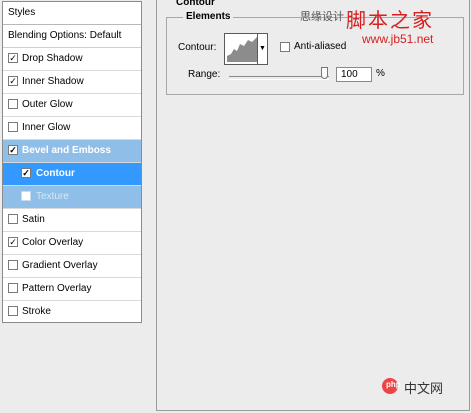 The image size is (471, 413). Describe the element at coordinates (66, 150) in the screenshot. I see `style-item-label: Bevel and Emboss` at that location.